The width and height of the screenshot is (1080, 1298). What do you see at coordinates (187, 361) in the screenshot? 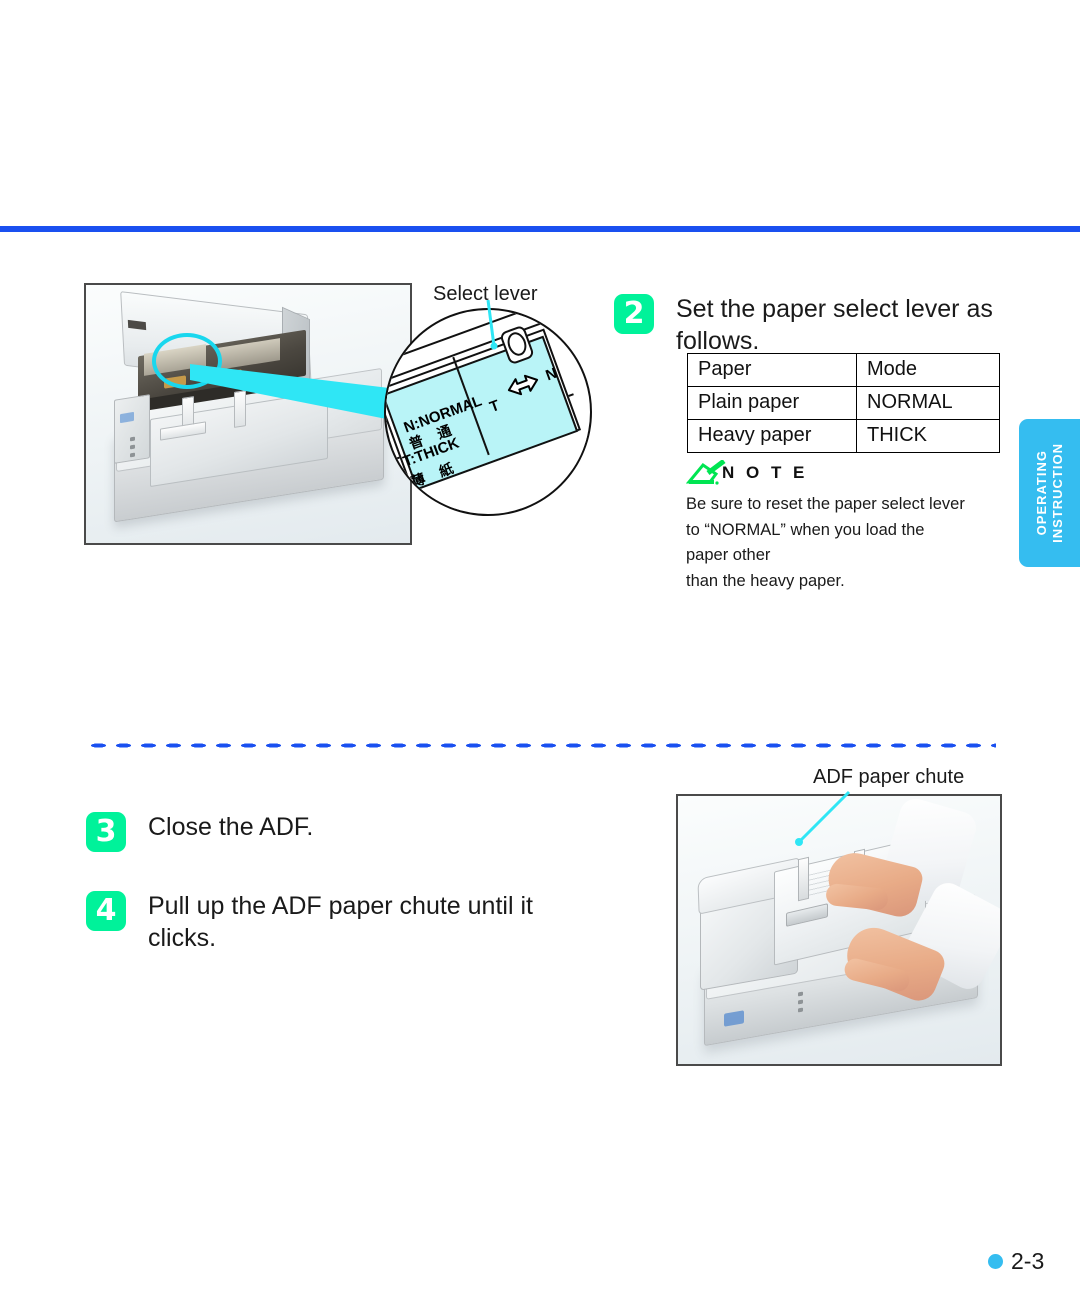
I see `lever-highlight-circle-icon` at bounding box center [187, 361].